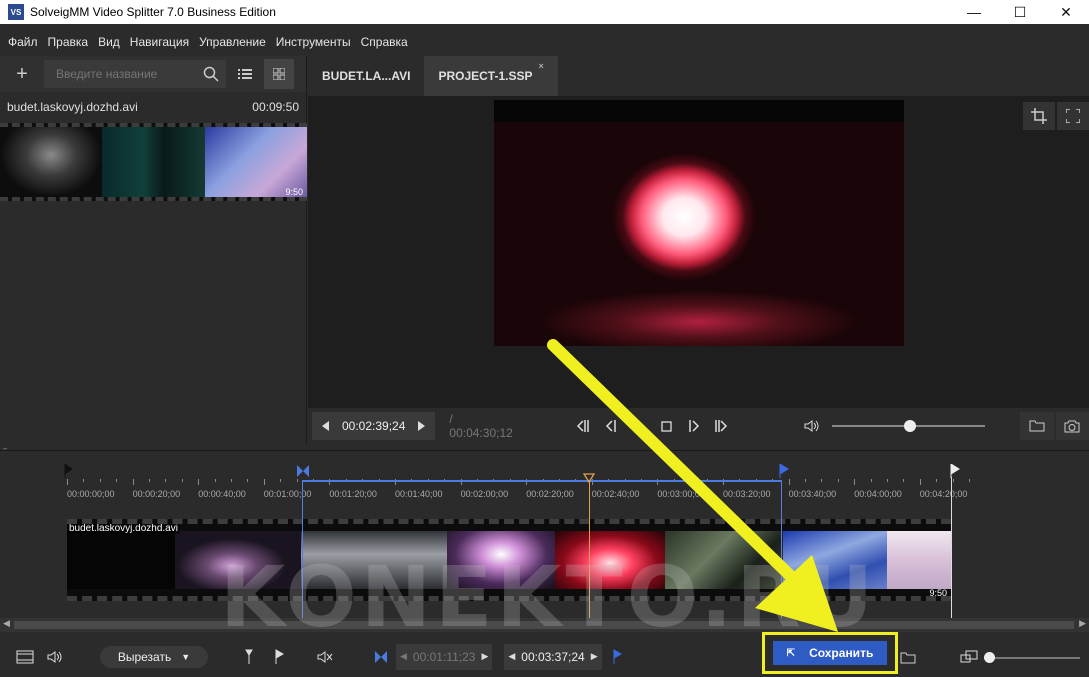  What do you see at coordinates (279, 657) in the screenshot?
I see `set-marker-out-button` at bounding box center [279, 657].